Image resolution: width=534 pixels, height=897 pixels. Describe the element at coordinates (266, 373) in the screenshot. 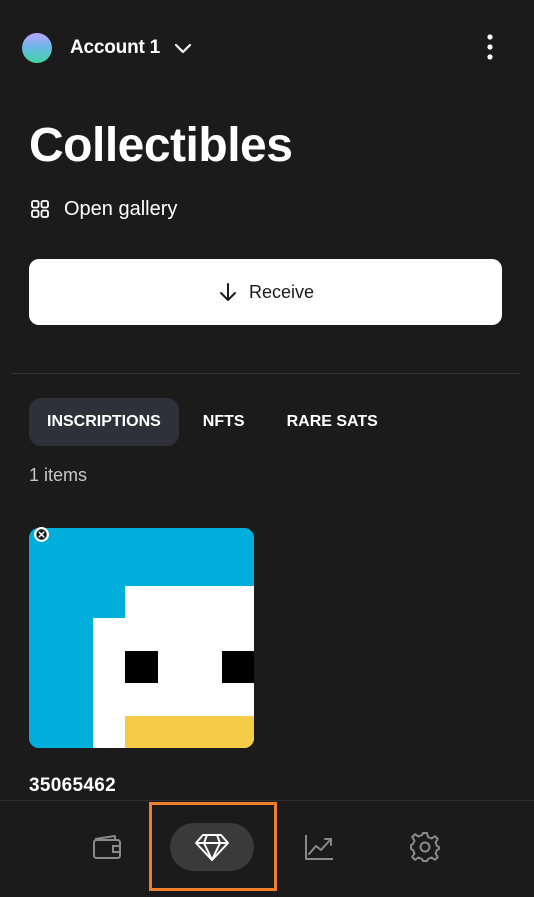

I see `divider` at that location.